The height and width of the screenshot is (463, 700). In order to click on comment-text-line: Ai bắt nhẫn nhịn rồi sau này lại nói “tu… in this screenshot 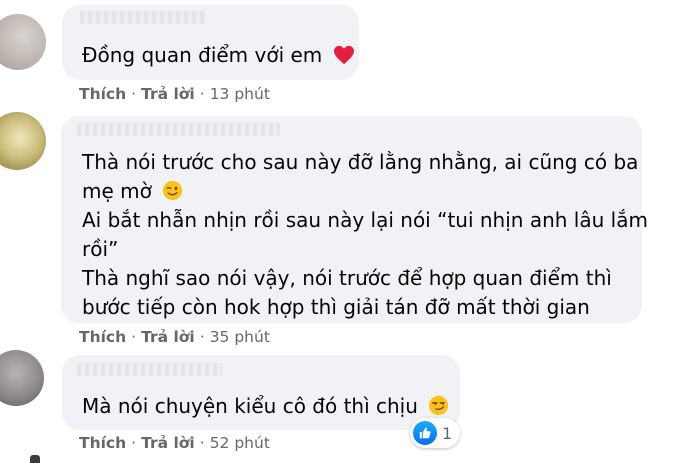, I will do `click(365, 220)`.